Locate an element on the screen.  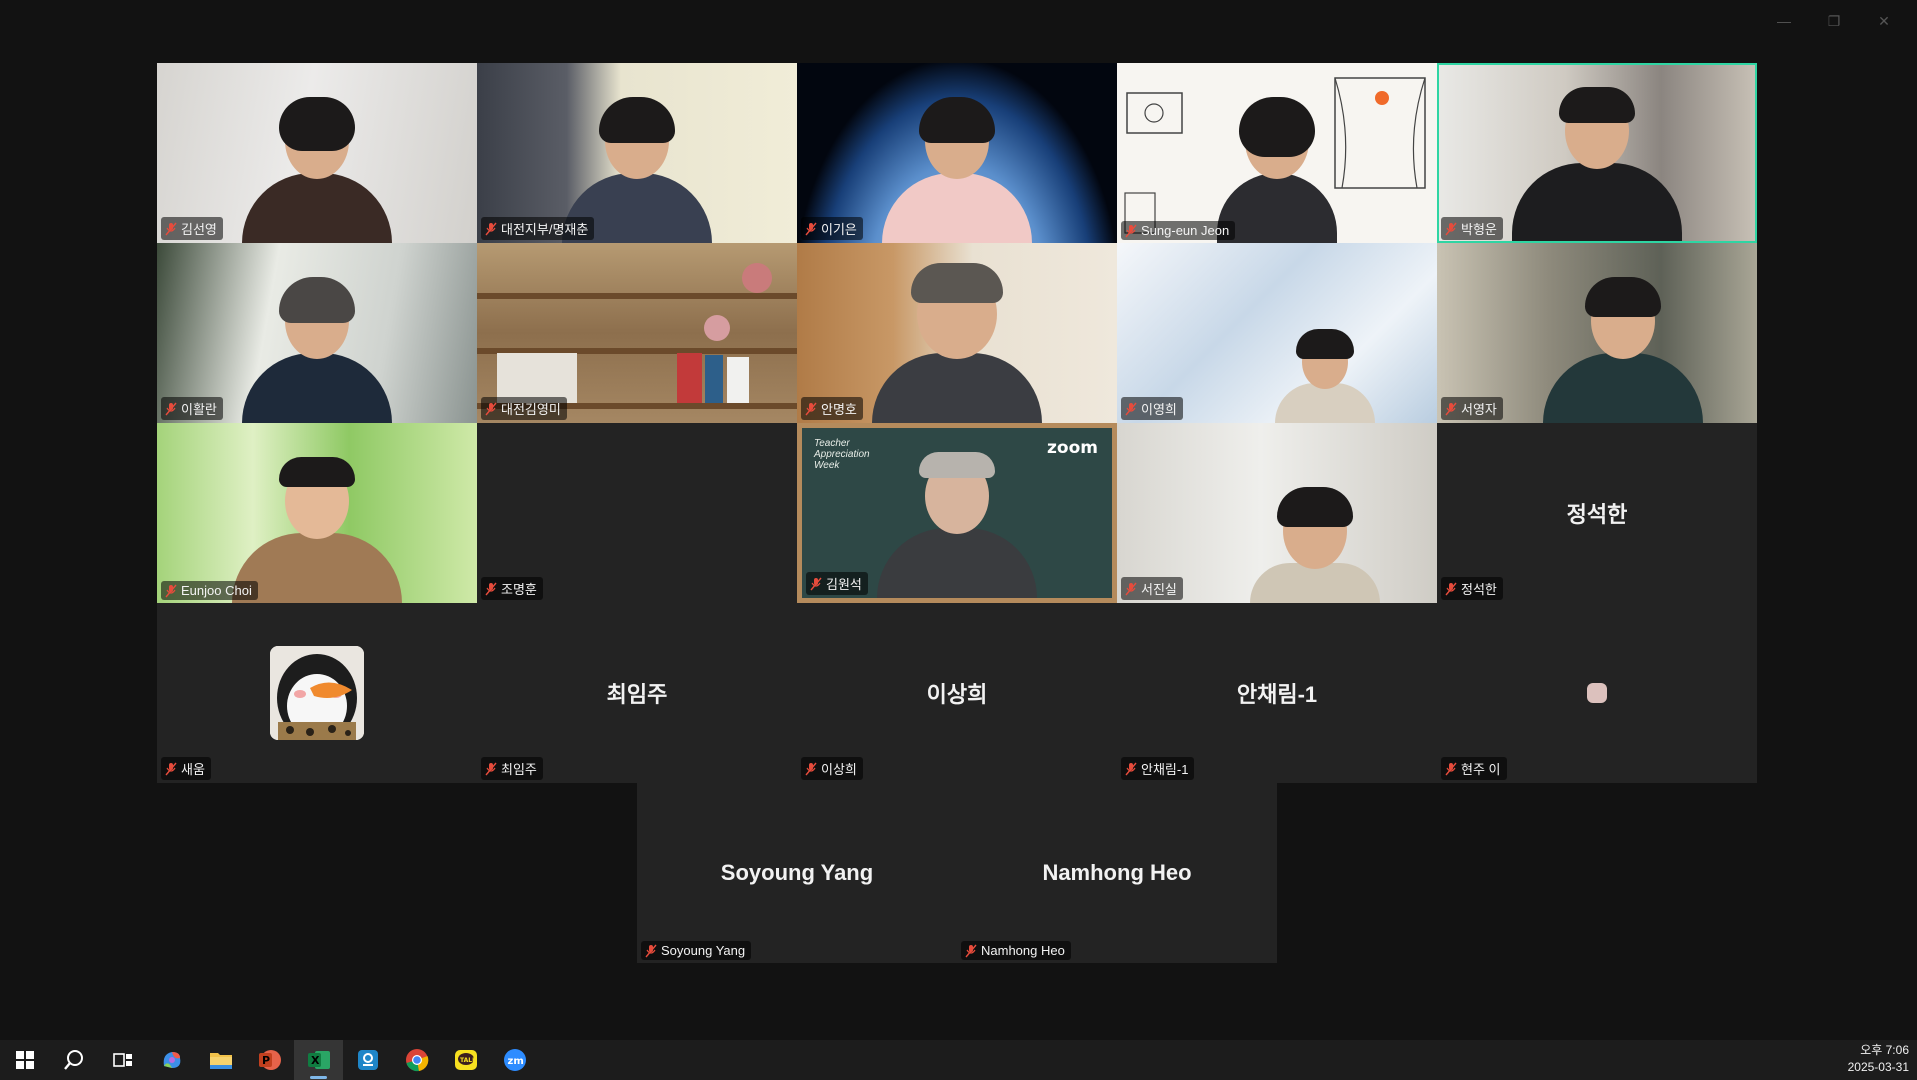
participant-name-tag: 이상희 is located at coordinates (832, 768).